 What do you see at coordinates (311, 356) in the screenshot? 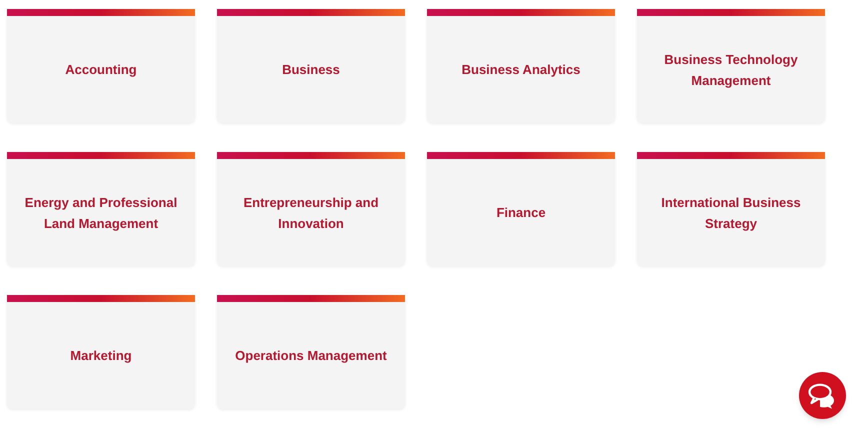
I see `program-title: Operations Management` at bounding box center [311, 356].